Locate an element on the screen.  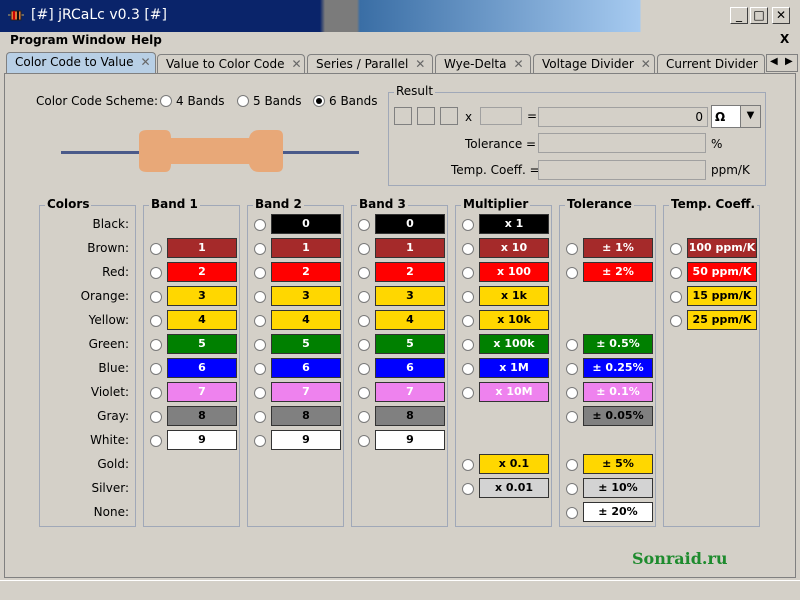
tempcoeff-color-button: 100 ppm/K is located at coordinates (722, 248).